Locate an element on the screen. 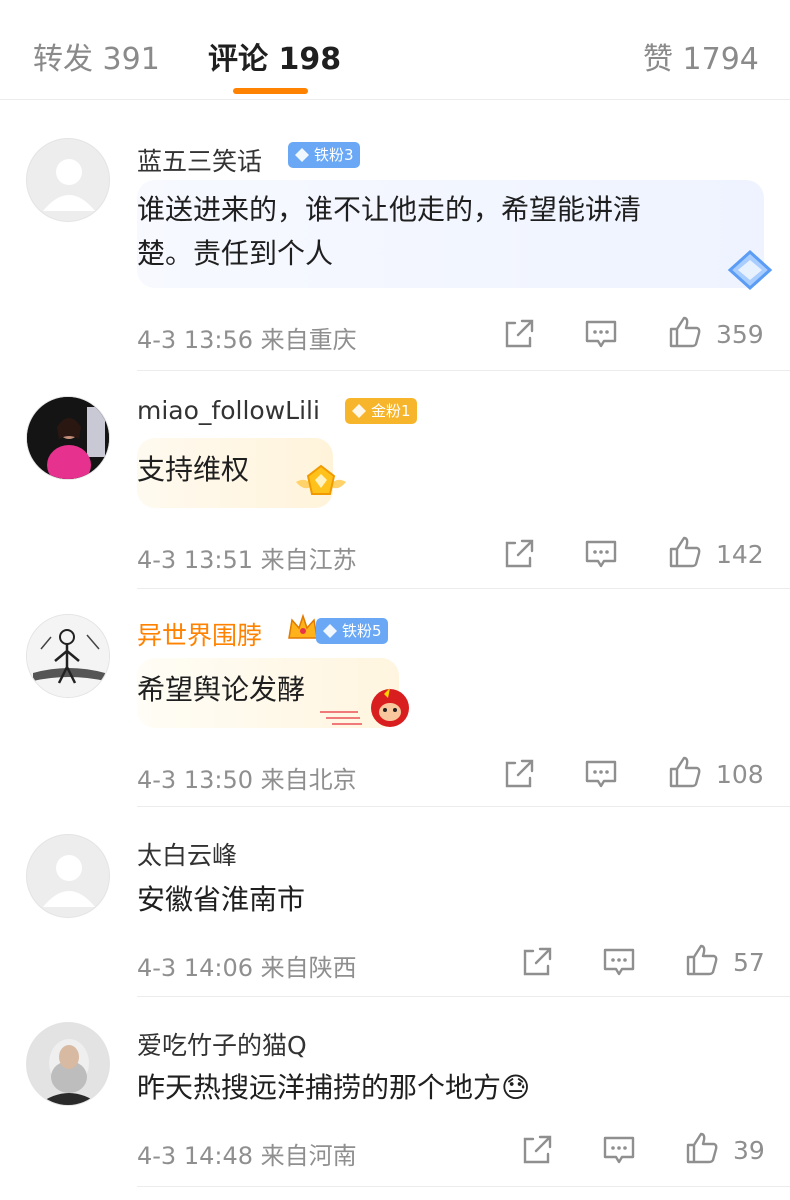 This screenshot has height=1200, width=790. fan-badge-label: 铁粉3 is located at coordinates (334, 155).